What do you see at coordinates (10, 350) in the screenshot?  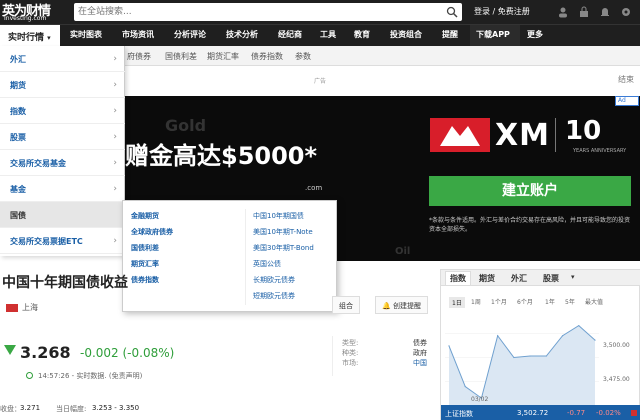 I see `down-arrow-icon` at bounding box center [10, 350].